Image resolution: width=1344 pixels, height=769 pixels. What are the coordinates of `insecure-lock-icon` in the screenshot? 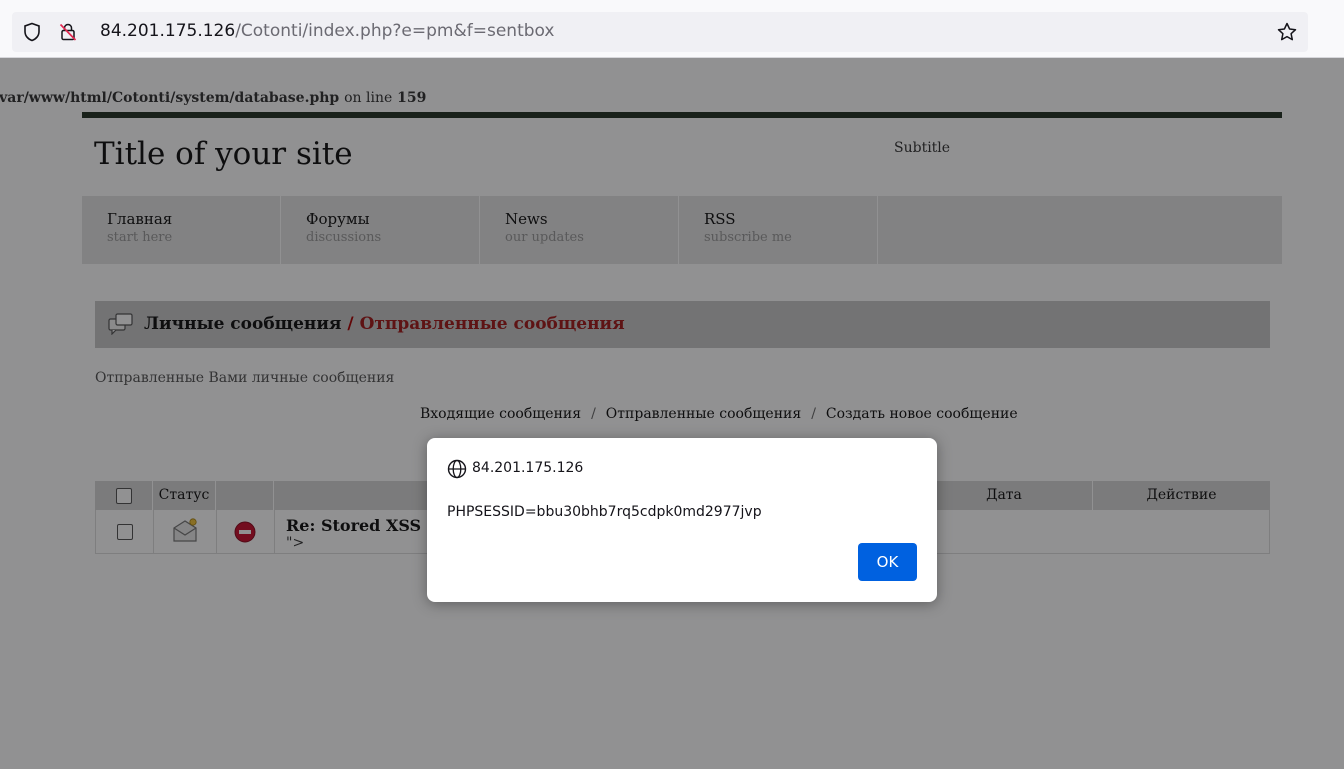 It's located at (68, 32).